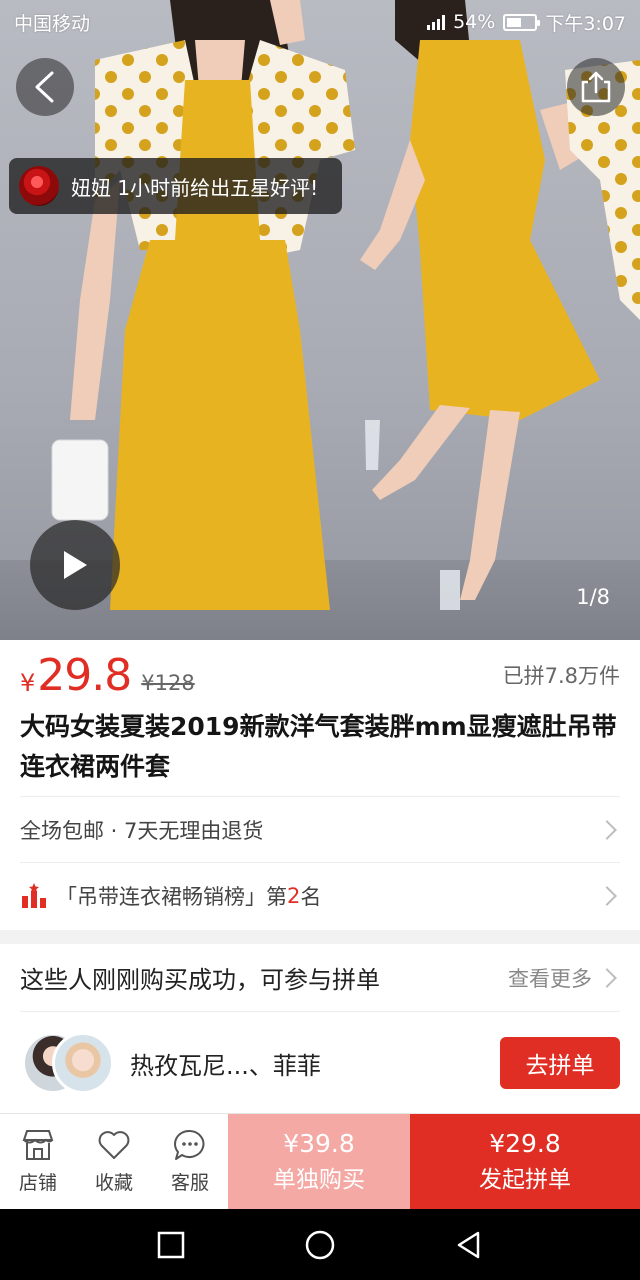 The width and height of the screenshot is (640, 1280). Describe the element at coordinates (525, 1143) in the screenshot. I see `start-group-price: ¥29.8` at that location.